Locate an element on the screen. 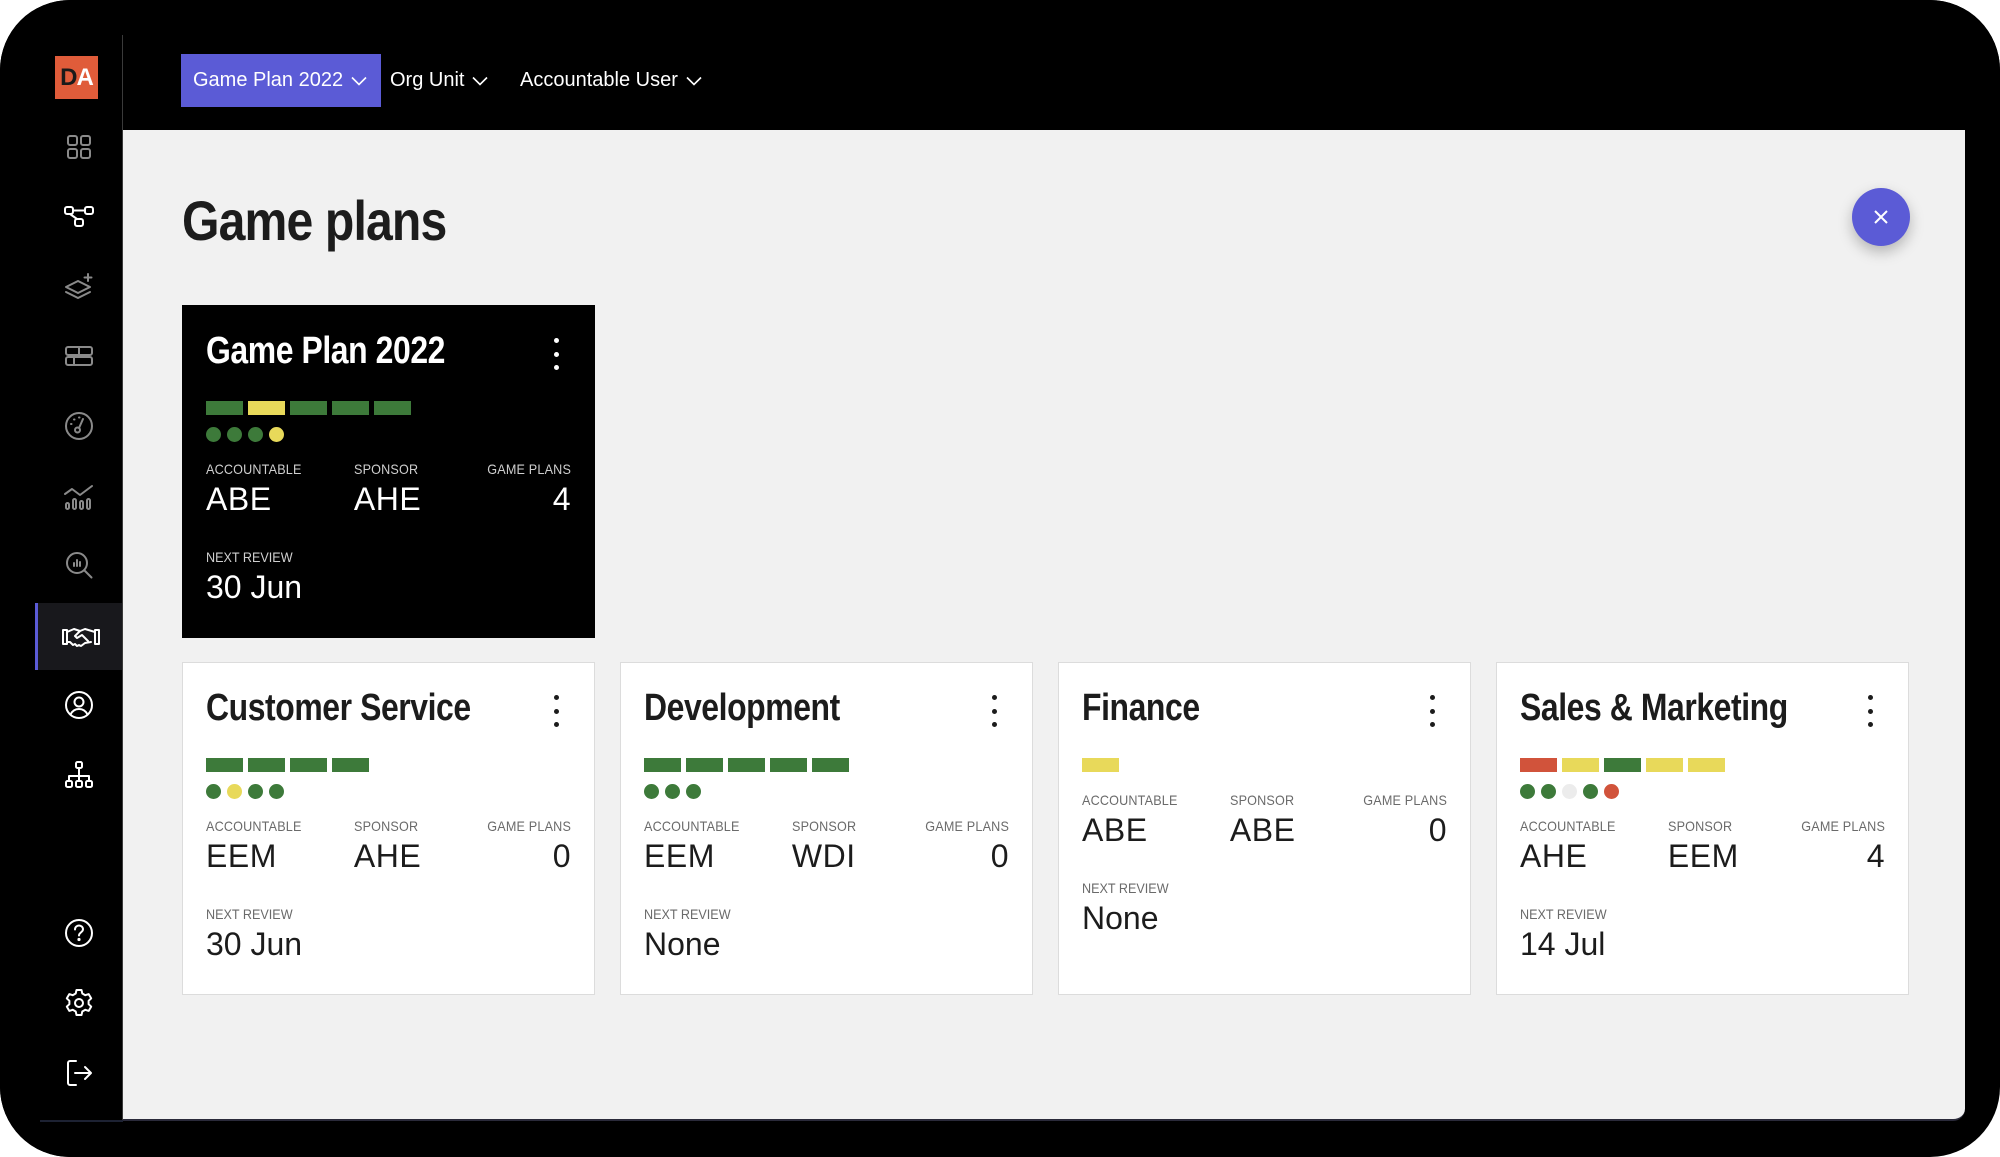  status-dot-grey is located at coordinates (1569, 791).